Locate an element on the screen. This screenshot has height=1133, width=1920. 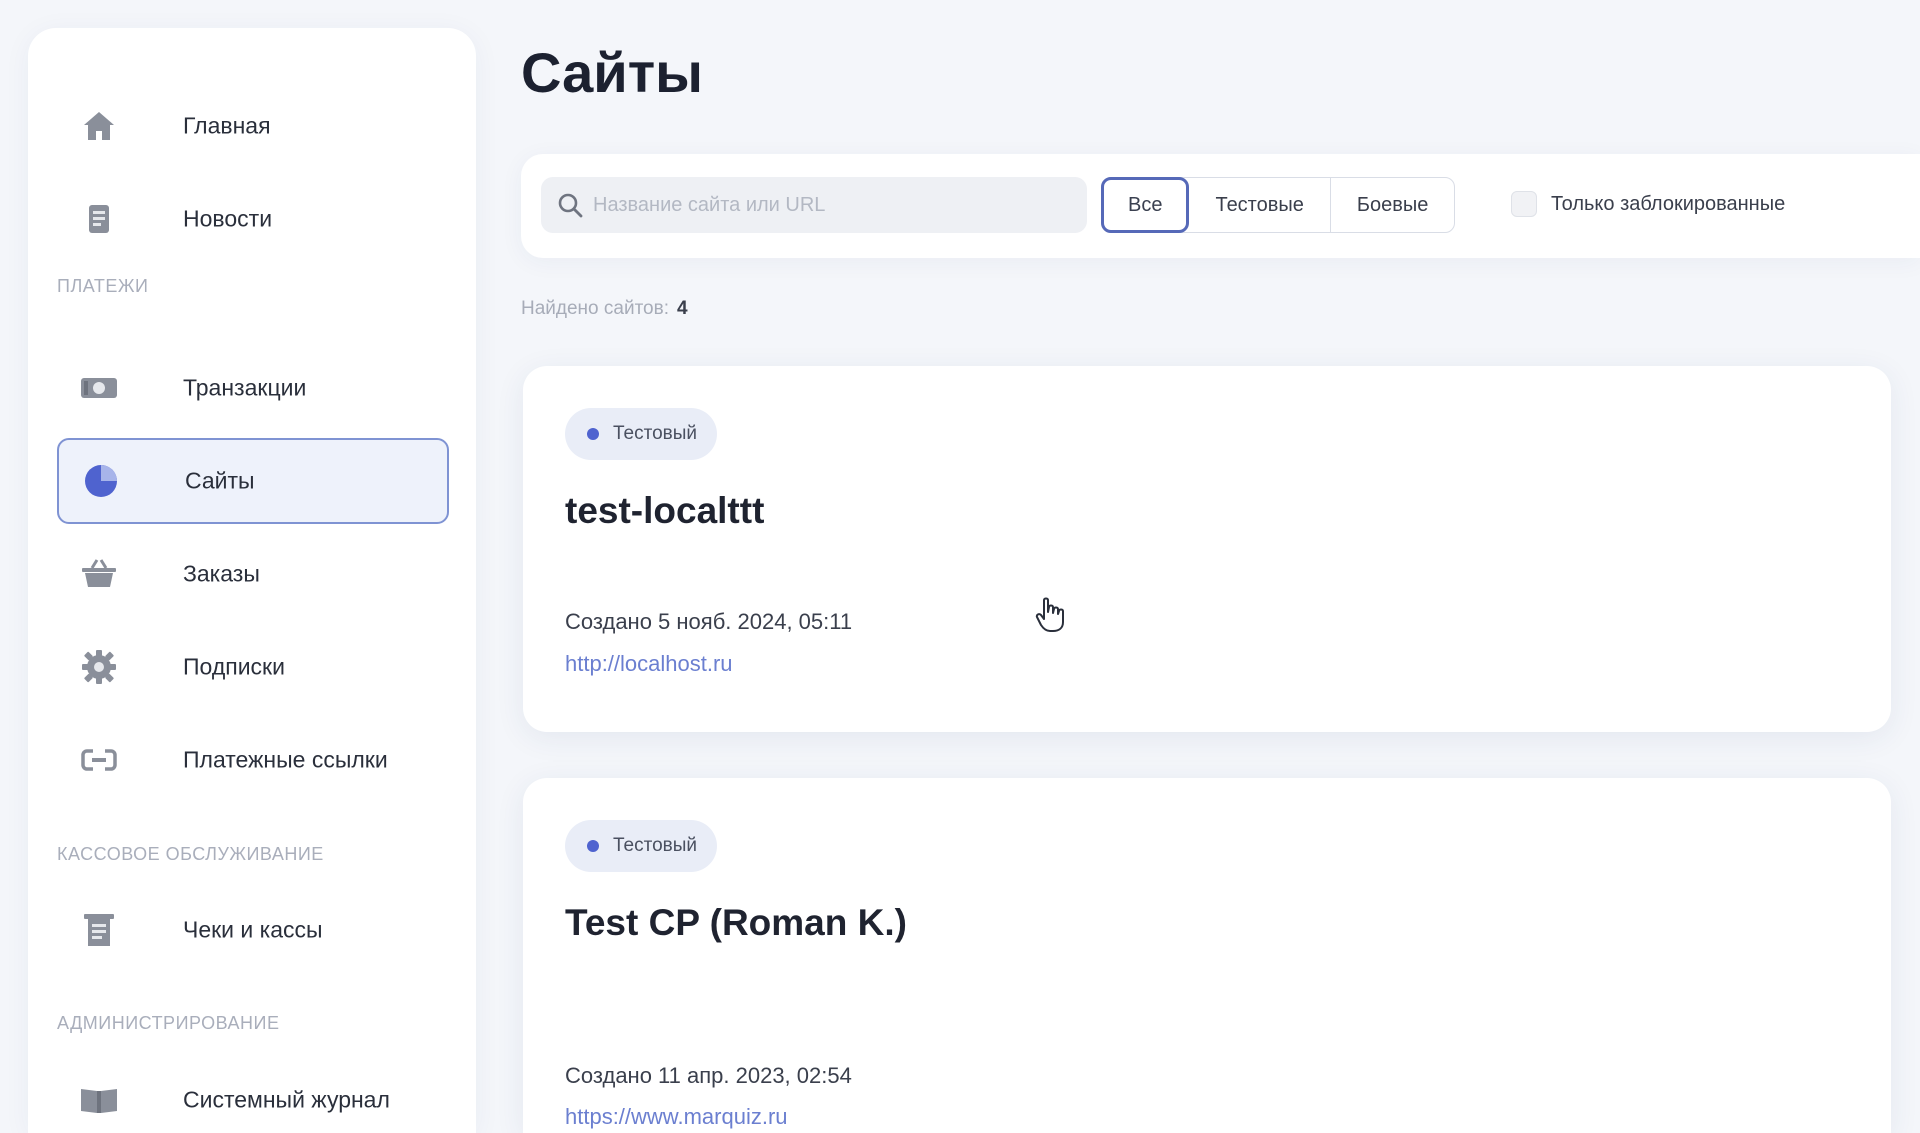
sidebar-section-payments: ПЛАТЕЖИ is located at coordinates (103, 286).